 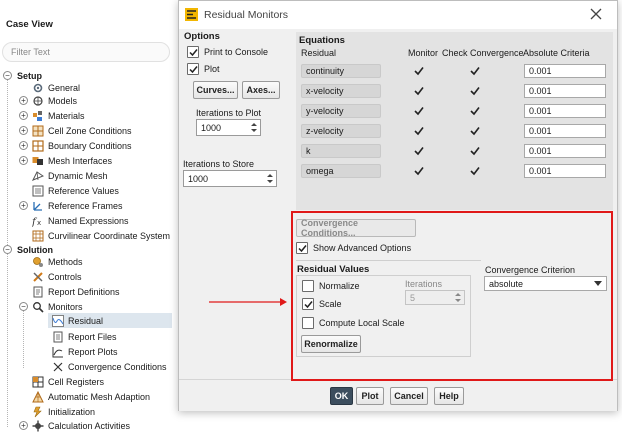 I want to click on options-group-title: Options, so click(x=202, y=36).